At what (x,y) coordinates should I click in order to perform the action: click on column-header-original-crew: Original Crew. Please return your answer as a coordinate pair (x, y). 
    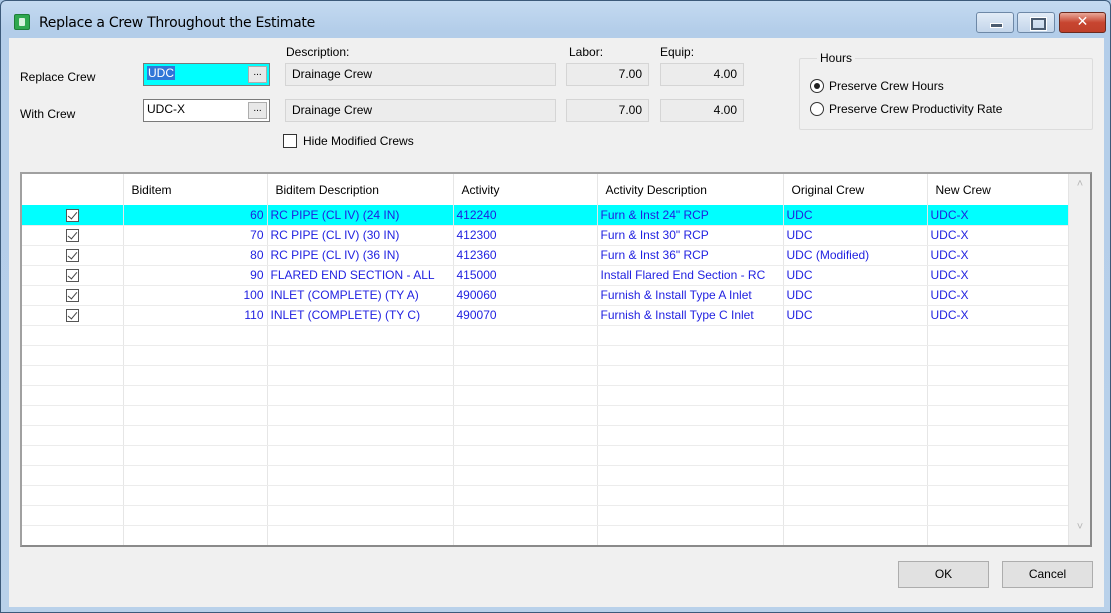
    Looking at the image, I should click on (855, 189).